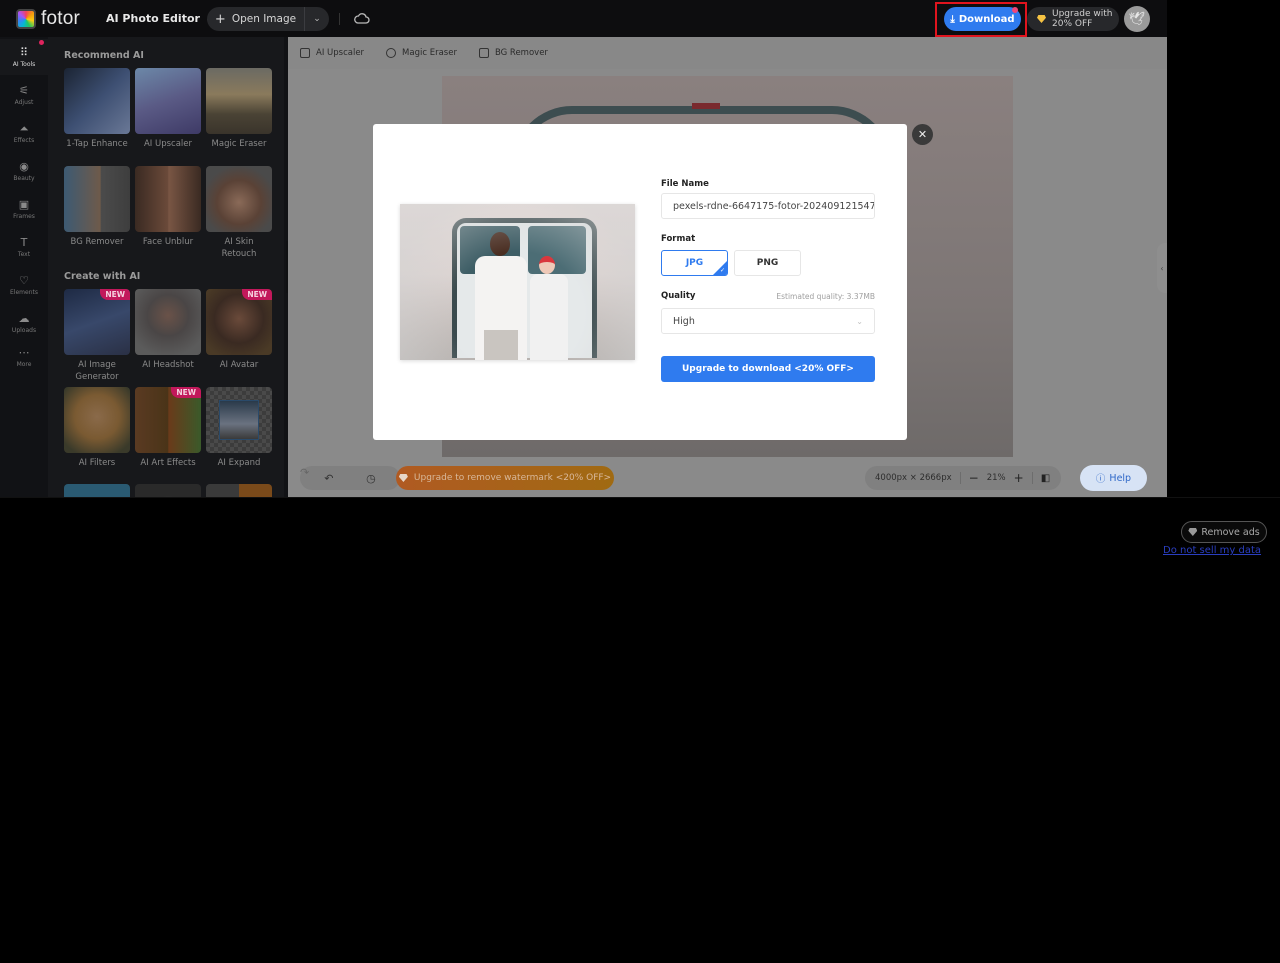 This screenshot has height=963, width=1280. Describe the element at coordinates (768, 206) in the screenshot. I see `file-name-input: pexels-rdne-6647175-fotor-20240912154752` at that location.